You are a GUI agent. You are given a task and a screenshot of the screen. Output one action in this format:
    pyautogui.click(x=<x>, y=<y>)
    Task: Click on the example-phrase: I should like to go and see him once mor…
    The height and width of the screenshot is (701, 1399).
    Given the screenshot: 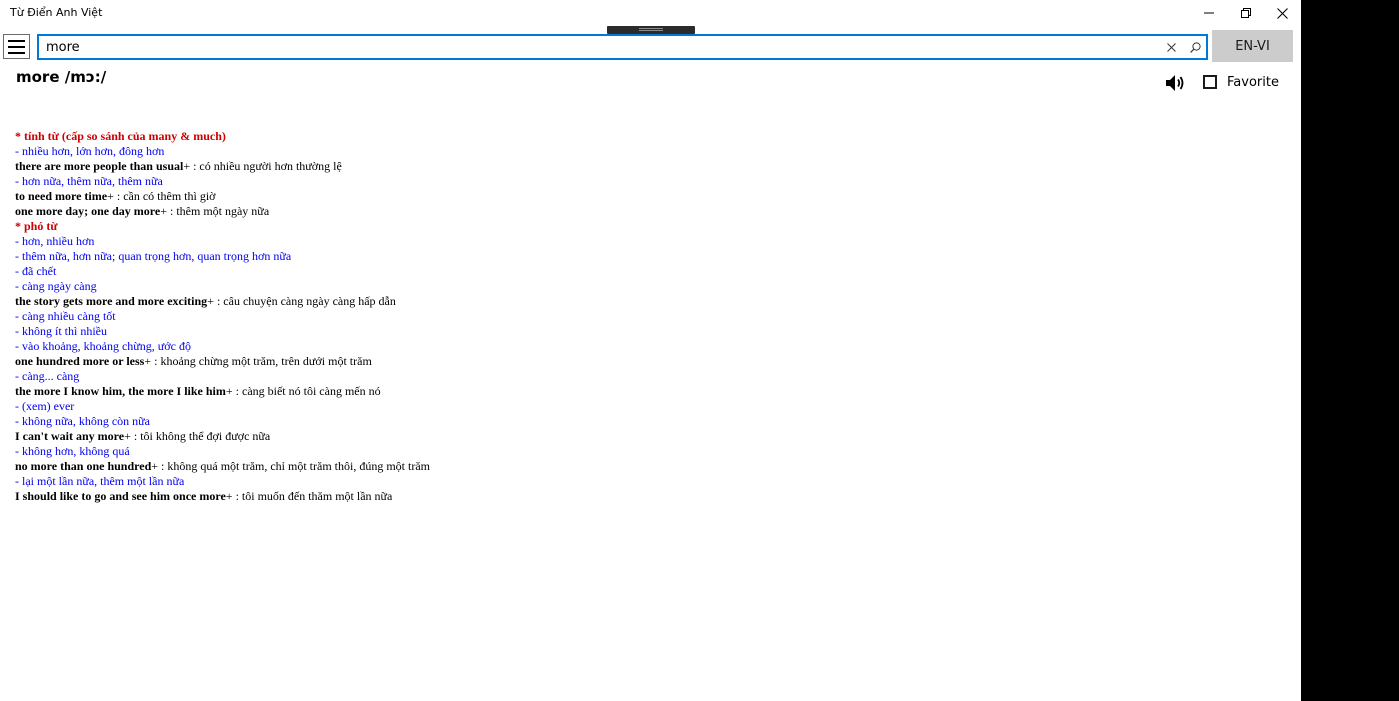 What is the action you would take?
    pyautogui.click(x=120, y=496)
    